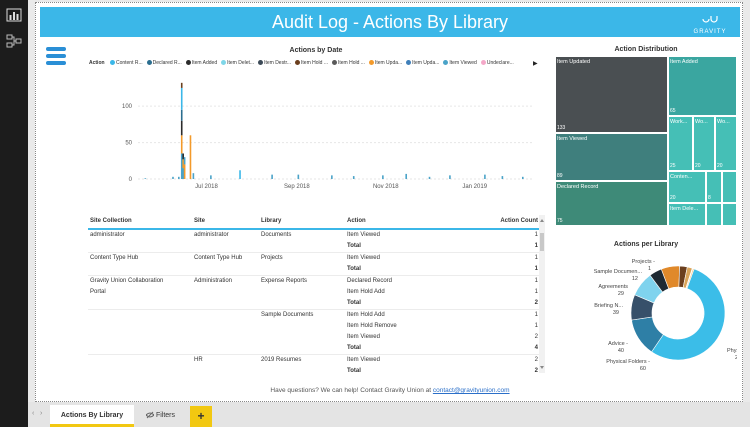  Describe the element at coordinates (611, 94) in the screenshot. I see `treemap-cell: Item Updated 133` at that location.